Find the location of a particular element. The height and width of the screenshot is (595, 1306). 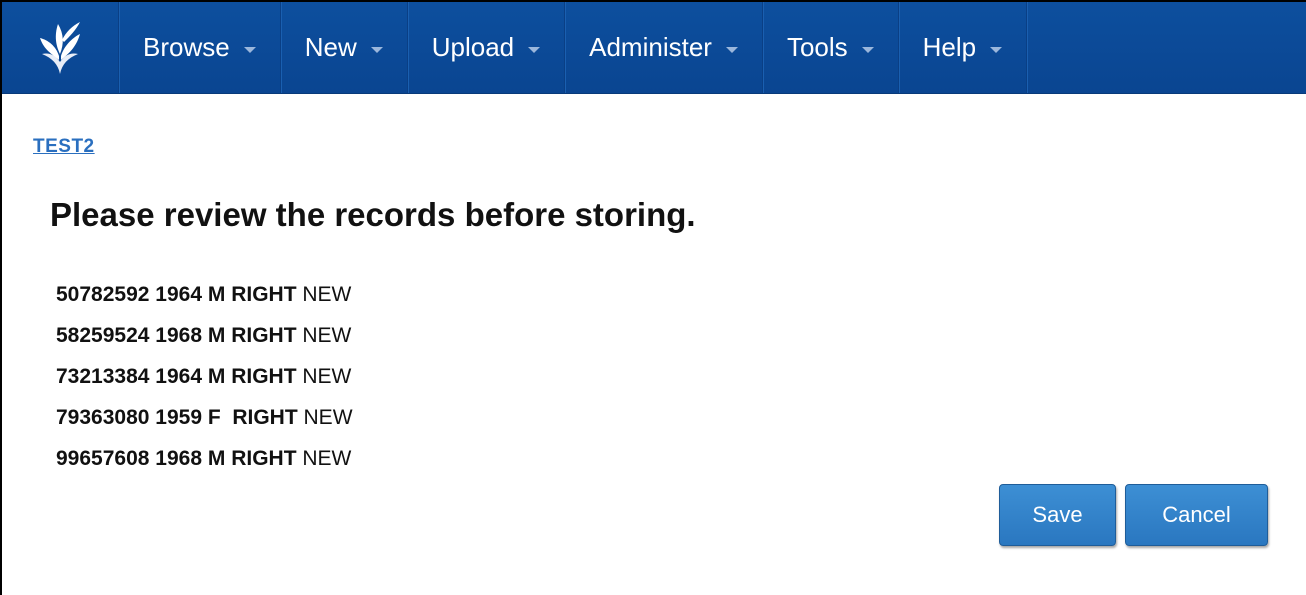

nav-browse: Browse is located at coordinates (200, 47).